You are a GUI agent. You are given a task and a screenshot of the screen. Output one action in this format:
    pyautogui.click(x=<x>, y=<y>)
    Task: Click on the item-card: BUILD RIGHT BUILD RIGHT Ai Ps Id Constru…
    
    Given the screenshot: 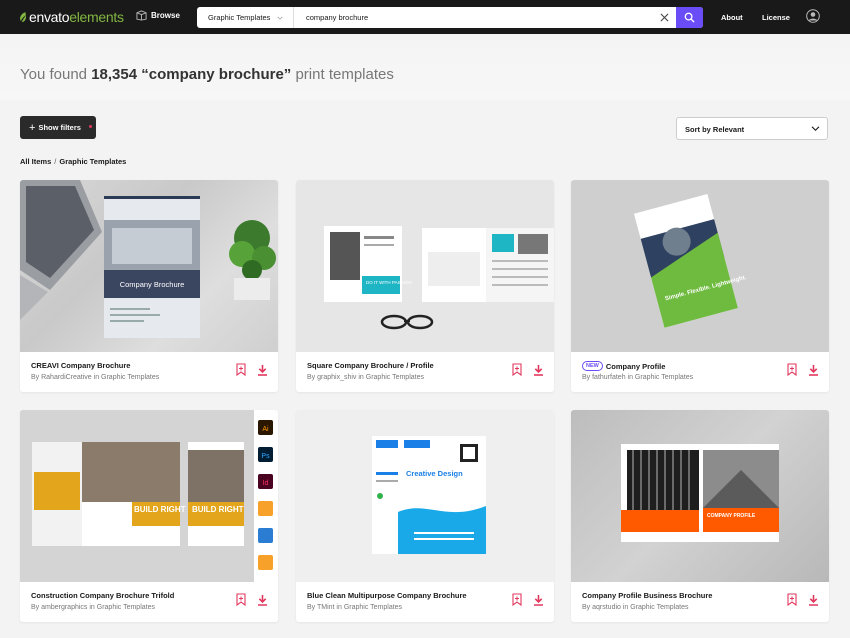 What is the action you would take?
    pyautogui.click(x=149, y=516)
    